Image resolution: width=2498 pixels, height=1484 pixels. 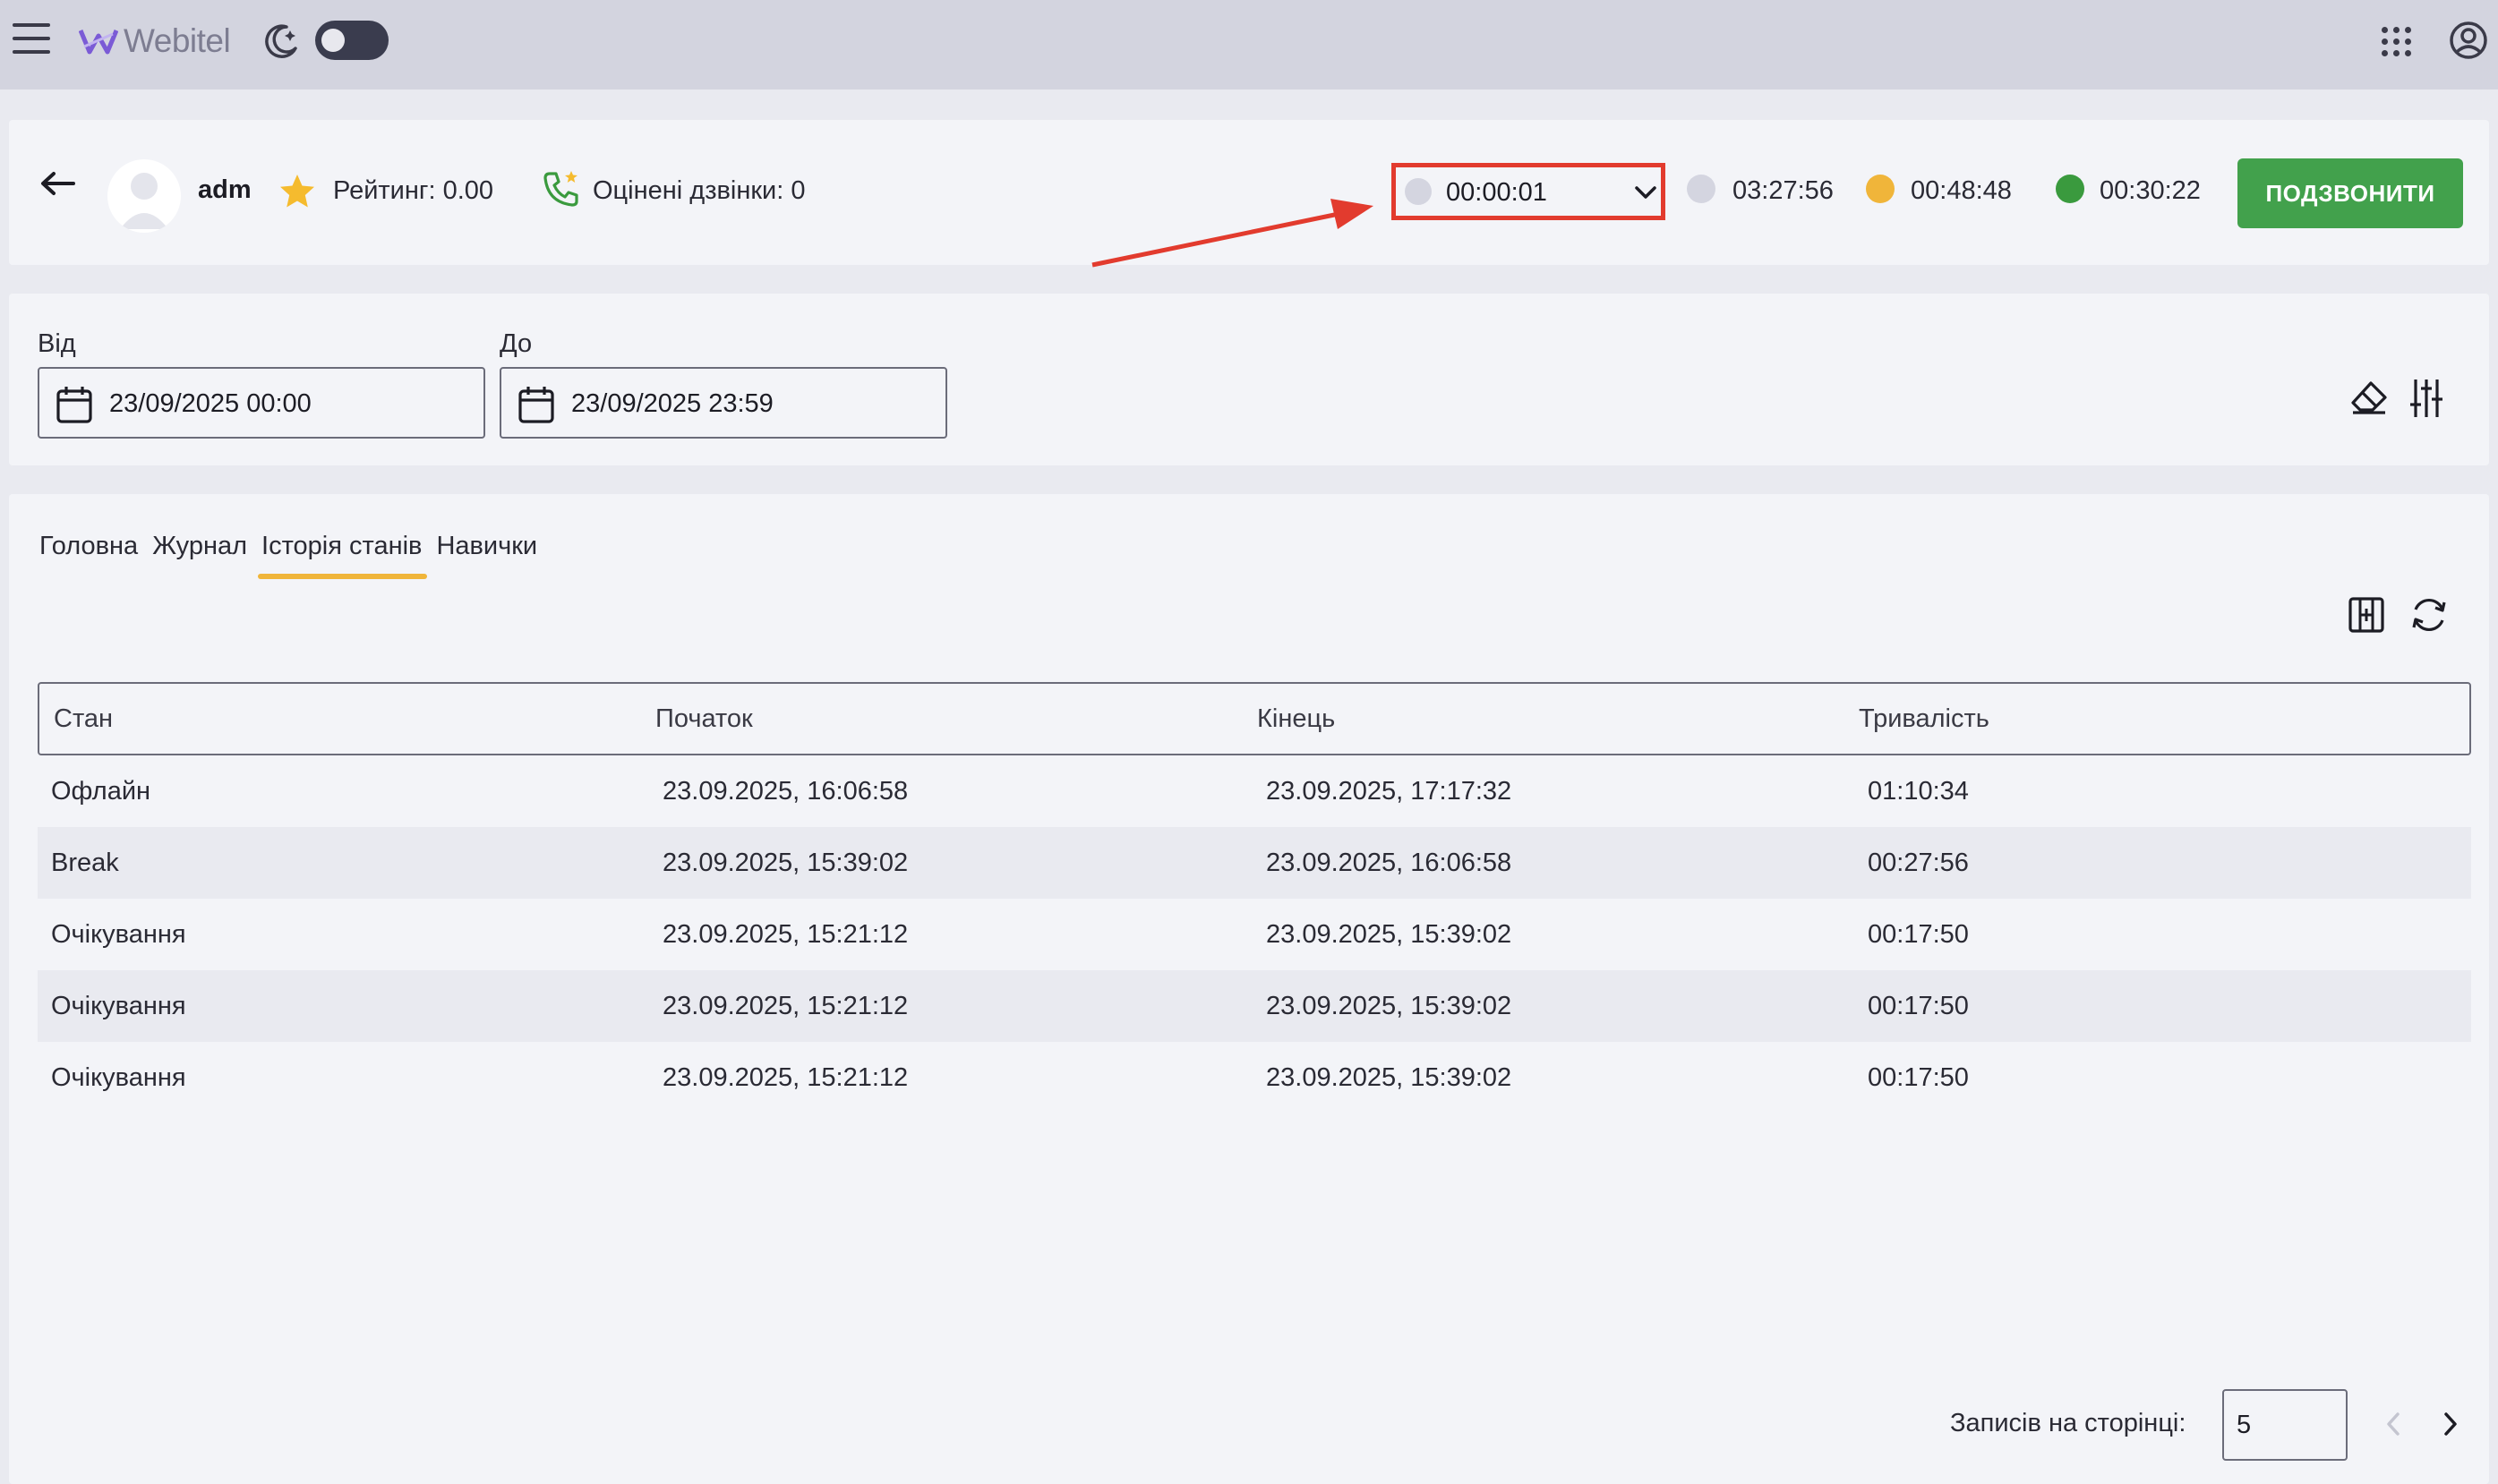 What do you see at coordinates (1296, 719) in the screenshot?
I see `col-header-end: Кінець` at bounding box center [1296, 719].